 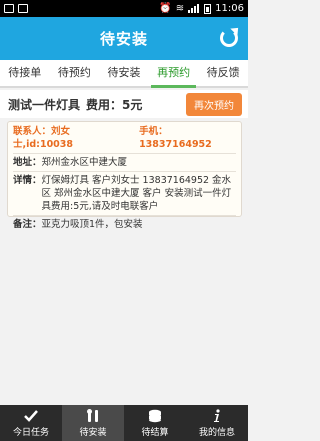 I want to click on address-row: 地址： 郑州金水区中建大厦, so click(x=124, y=162).